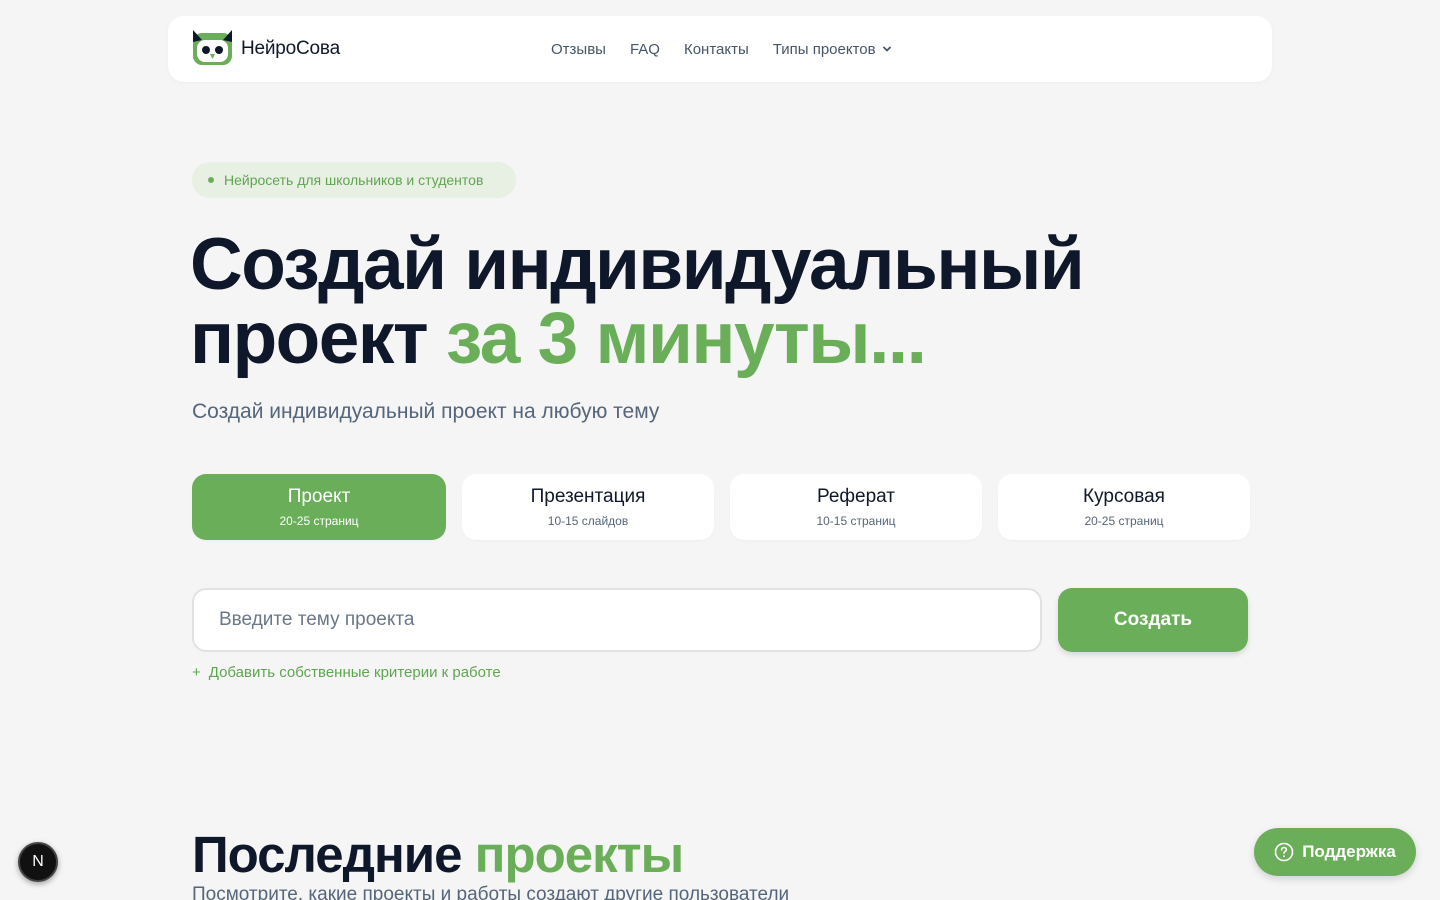  I want to click on support-button: Поддержка, so click(1335, 852).